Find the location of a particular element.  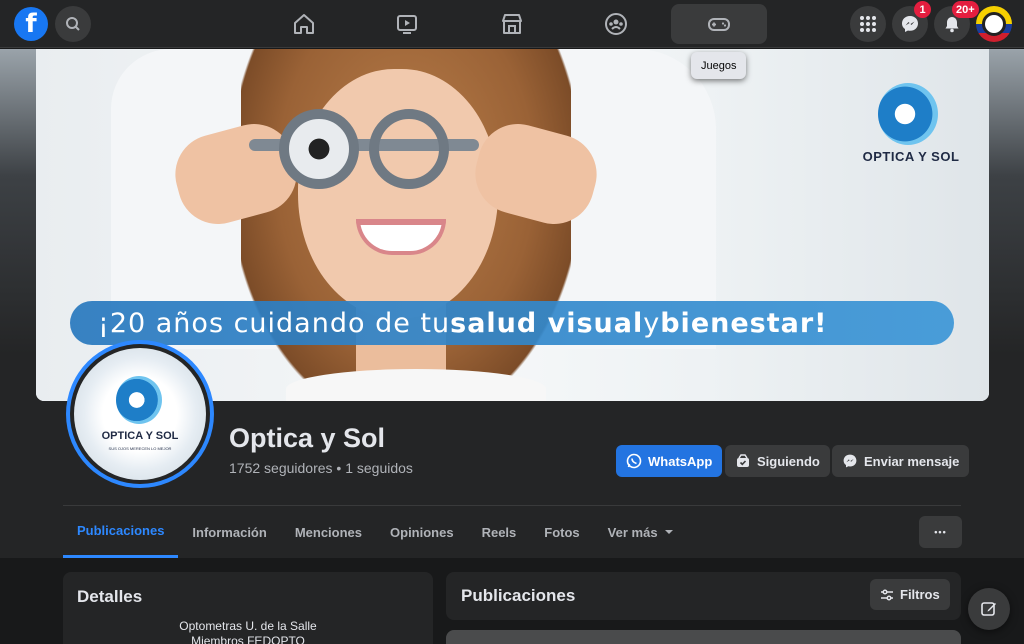

marketplace-icon is located at coordinates (512, 24).